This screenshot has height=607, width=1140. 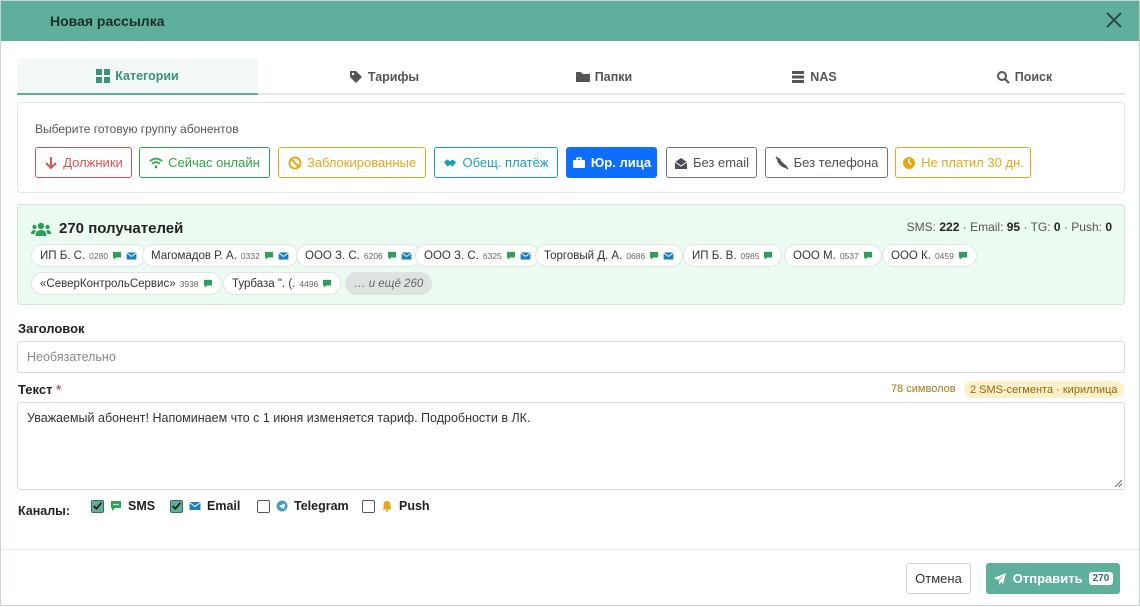 What do you see at coordinates (938, 578) in the screenshot?
I see `cancel-button: Отмена` at bounding box center [938, 578].